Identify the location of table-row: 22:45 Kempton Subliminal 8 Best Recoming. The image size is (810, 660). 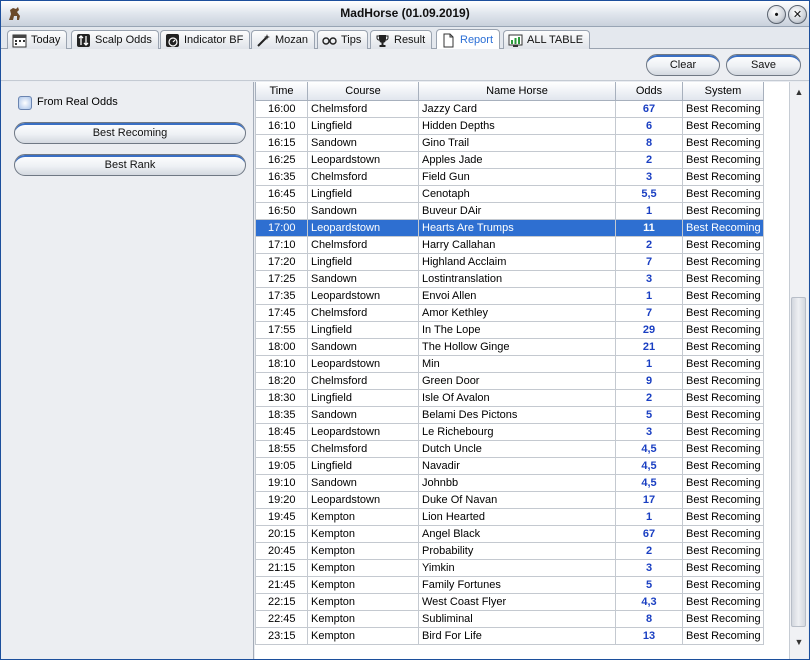
(509, 618).